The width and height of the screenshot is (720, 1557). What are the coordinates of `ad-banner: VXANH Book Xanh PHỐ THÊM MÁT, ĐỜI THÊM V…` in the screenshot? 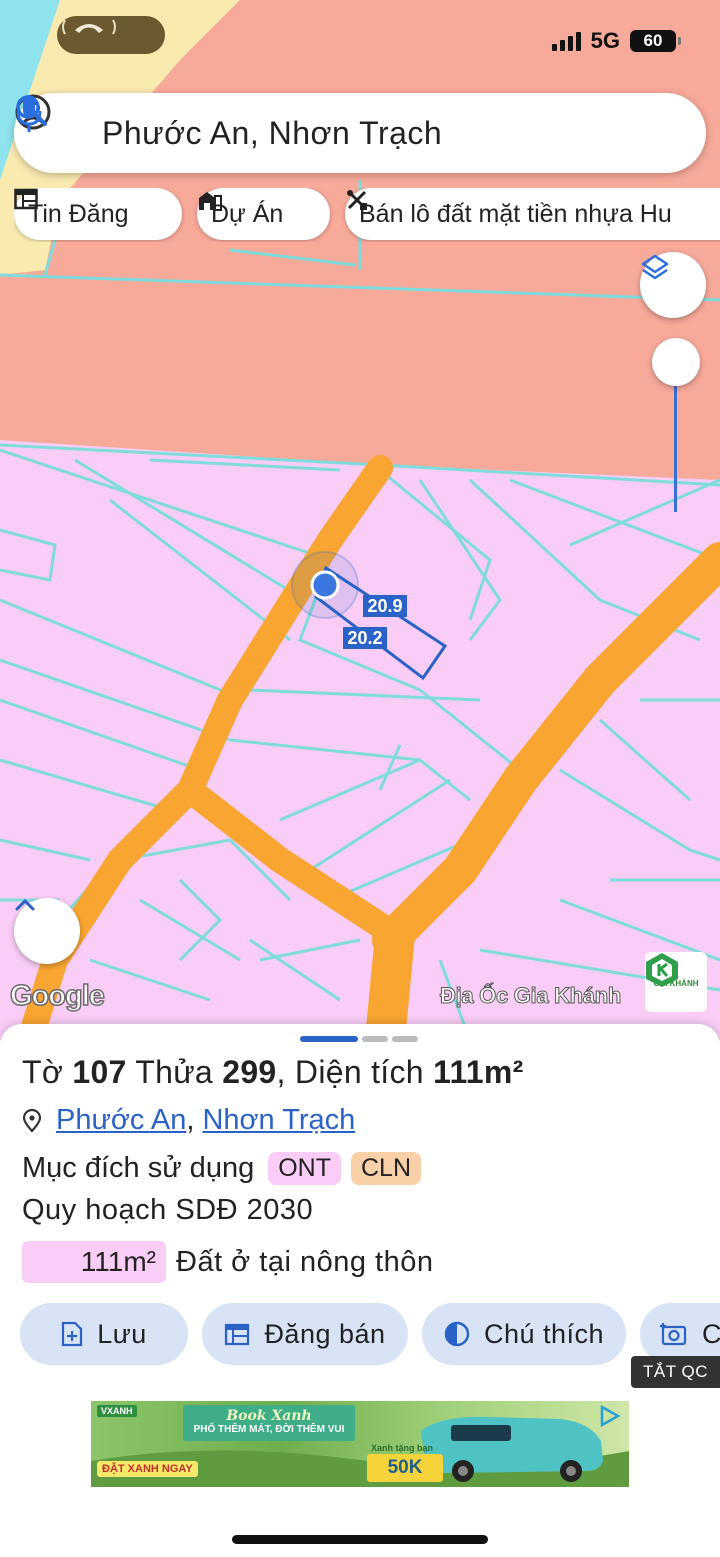 It's located at (360, 1444).